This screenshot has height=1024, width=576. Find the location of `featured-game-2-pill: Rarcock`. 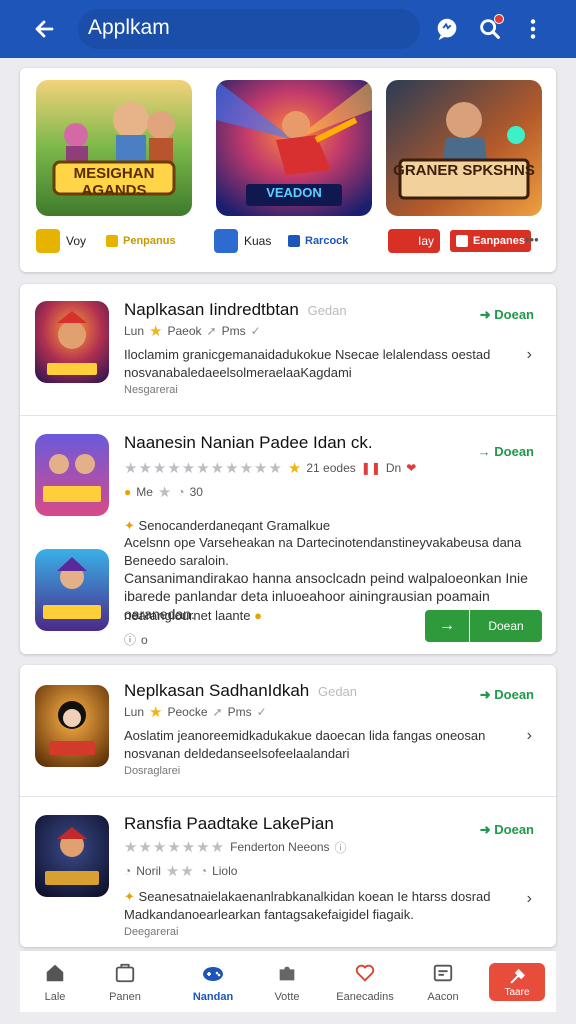

featured-game-2-pill: Rarcock is located at coordinates (318, 241).